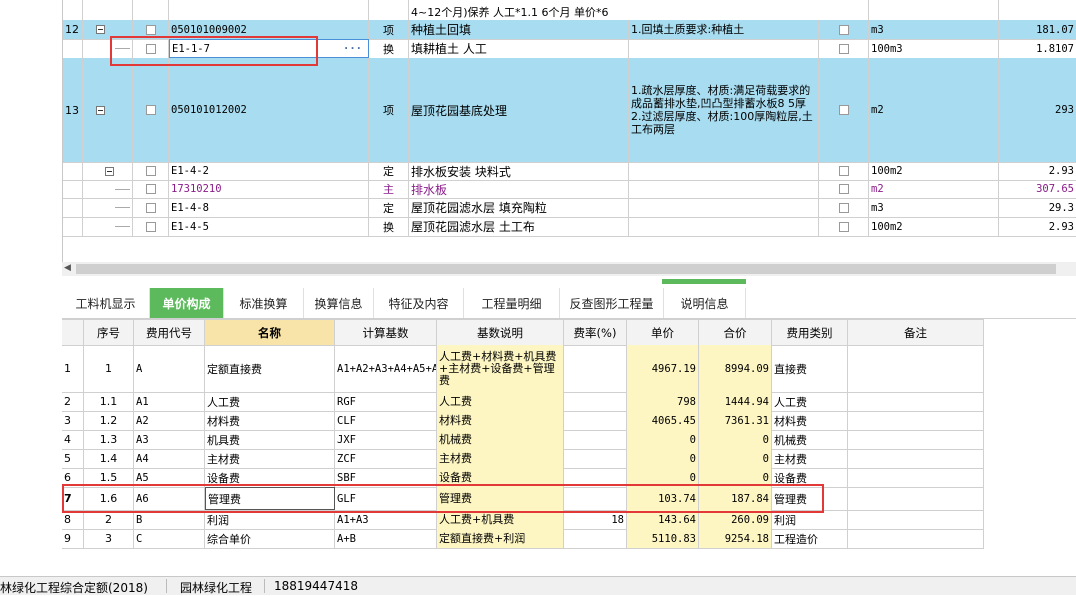 This screenshot has height=596, width=1076. What do you see at coordinates (519, 207) in the screenshot?
I see `item-name: 屋顶花园滤水层 填充陶粒` at bounding box center [519, 207].